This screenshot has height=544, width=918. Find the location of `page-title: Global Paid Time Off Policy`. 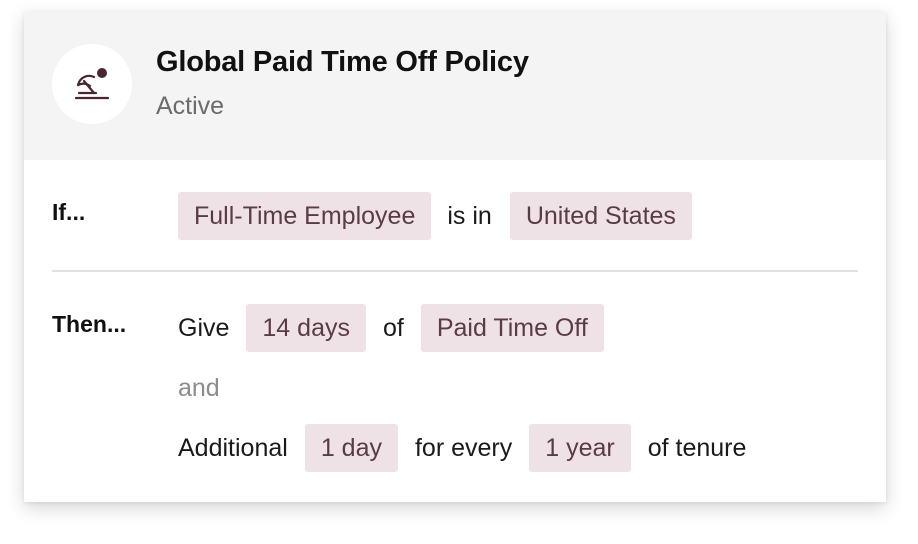

page-title: Global Paid Time Off Policy is located at coordinates (342, 62).